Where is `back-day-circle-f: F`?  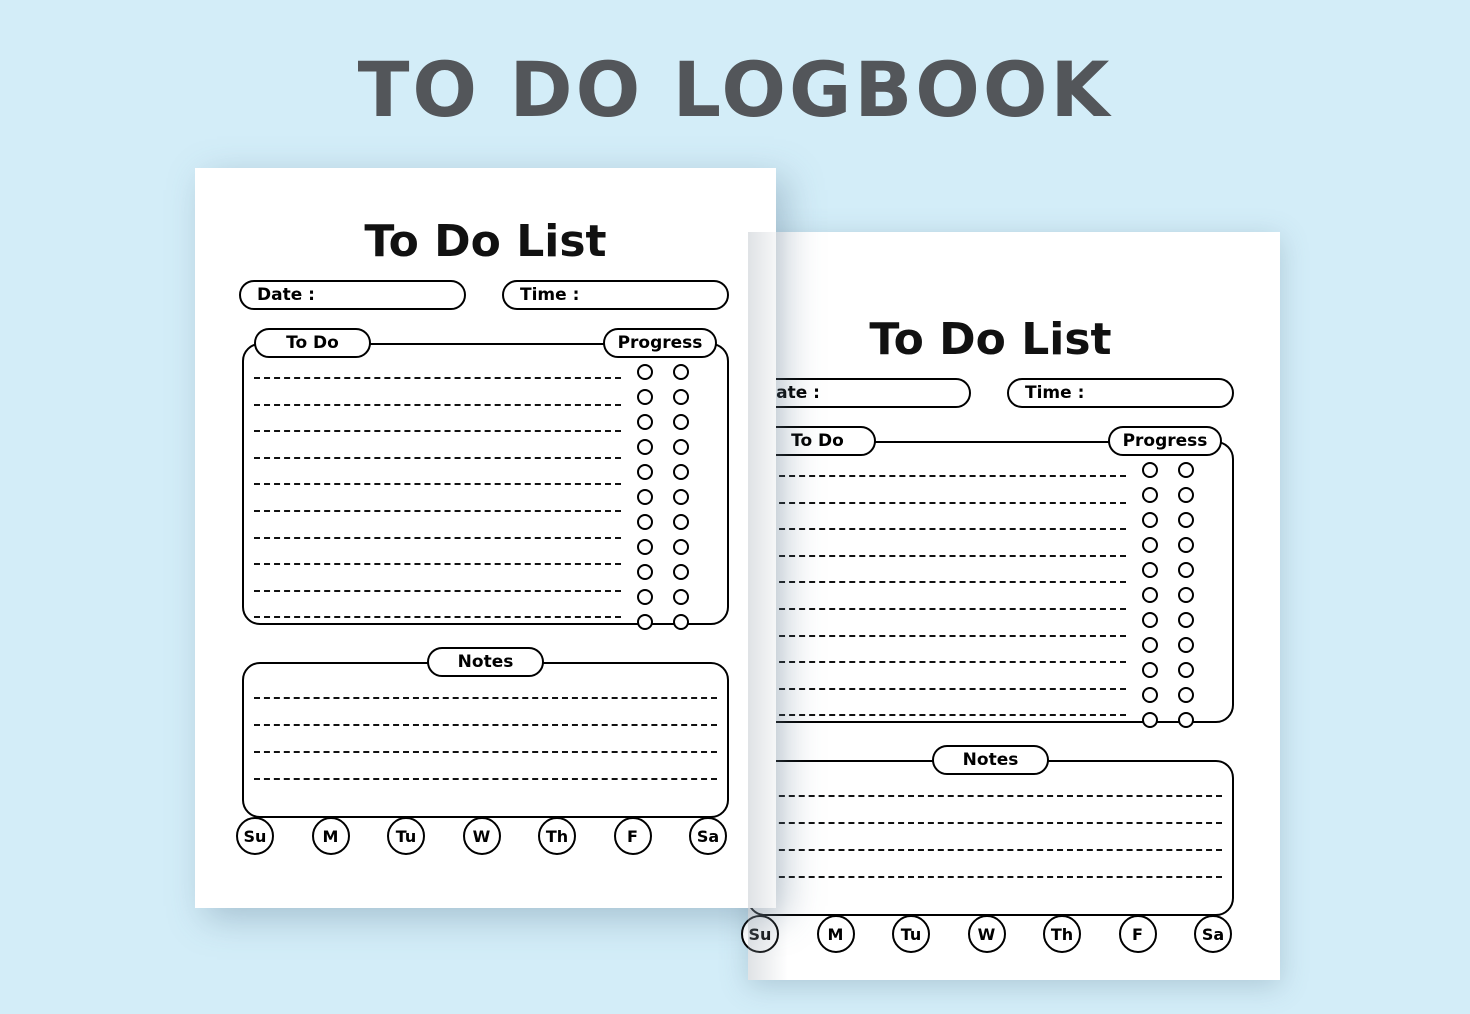 back-day-circle-f: F is located at coordinates (1137, 934).